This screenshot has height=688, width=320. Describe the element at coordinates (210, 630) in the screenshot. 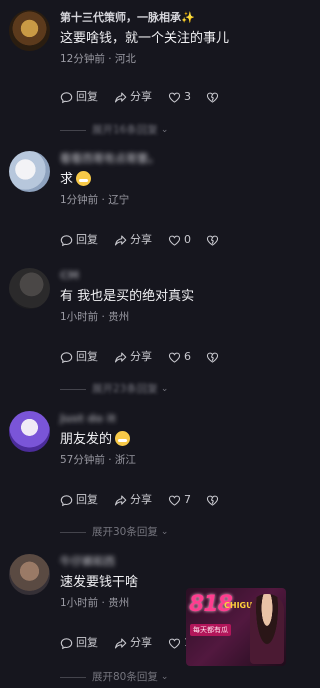

I see `ad-tagline: 每天都有瓜` at that location.